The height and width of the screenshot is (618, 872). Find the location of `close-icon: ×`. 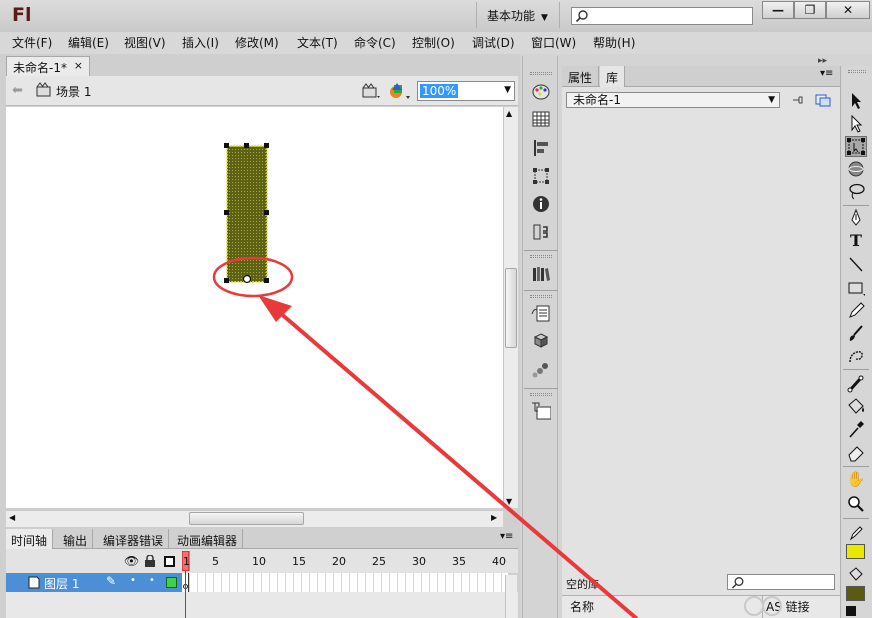

close-icon: × is located at coordinates (78, 65).